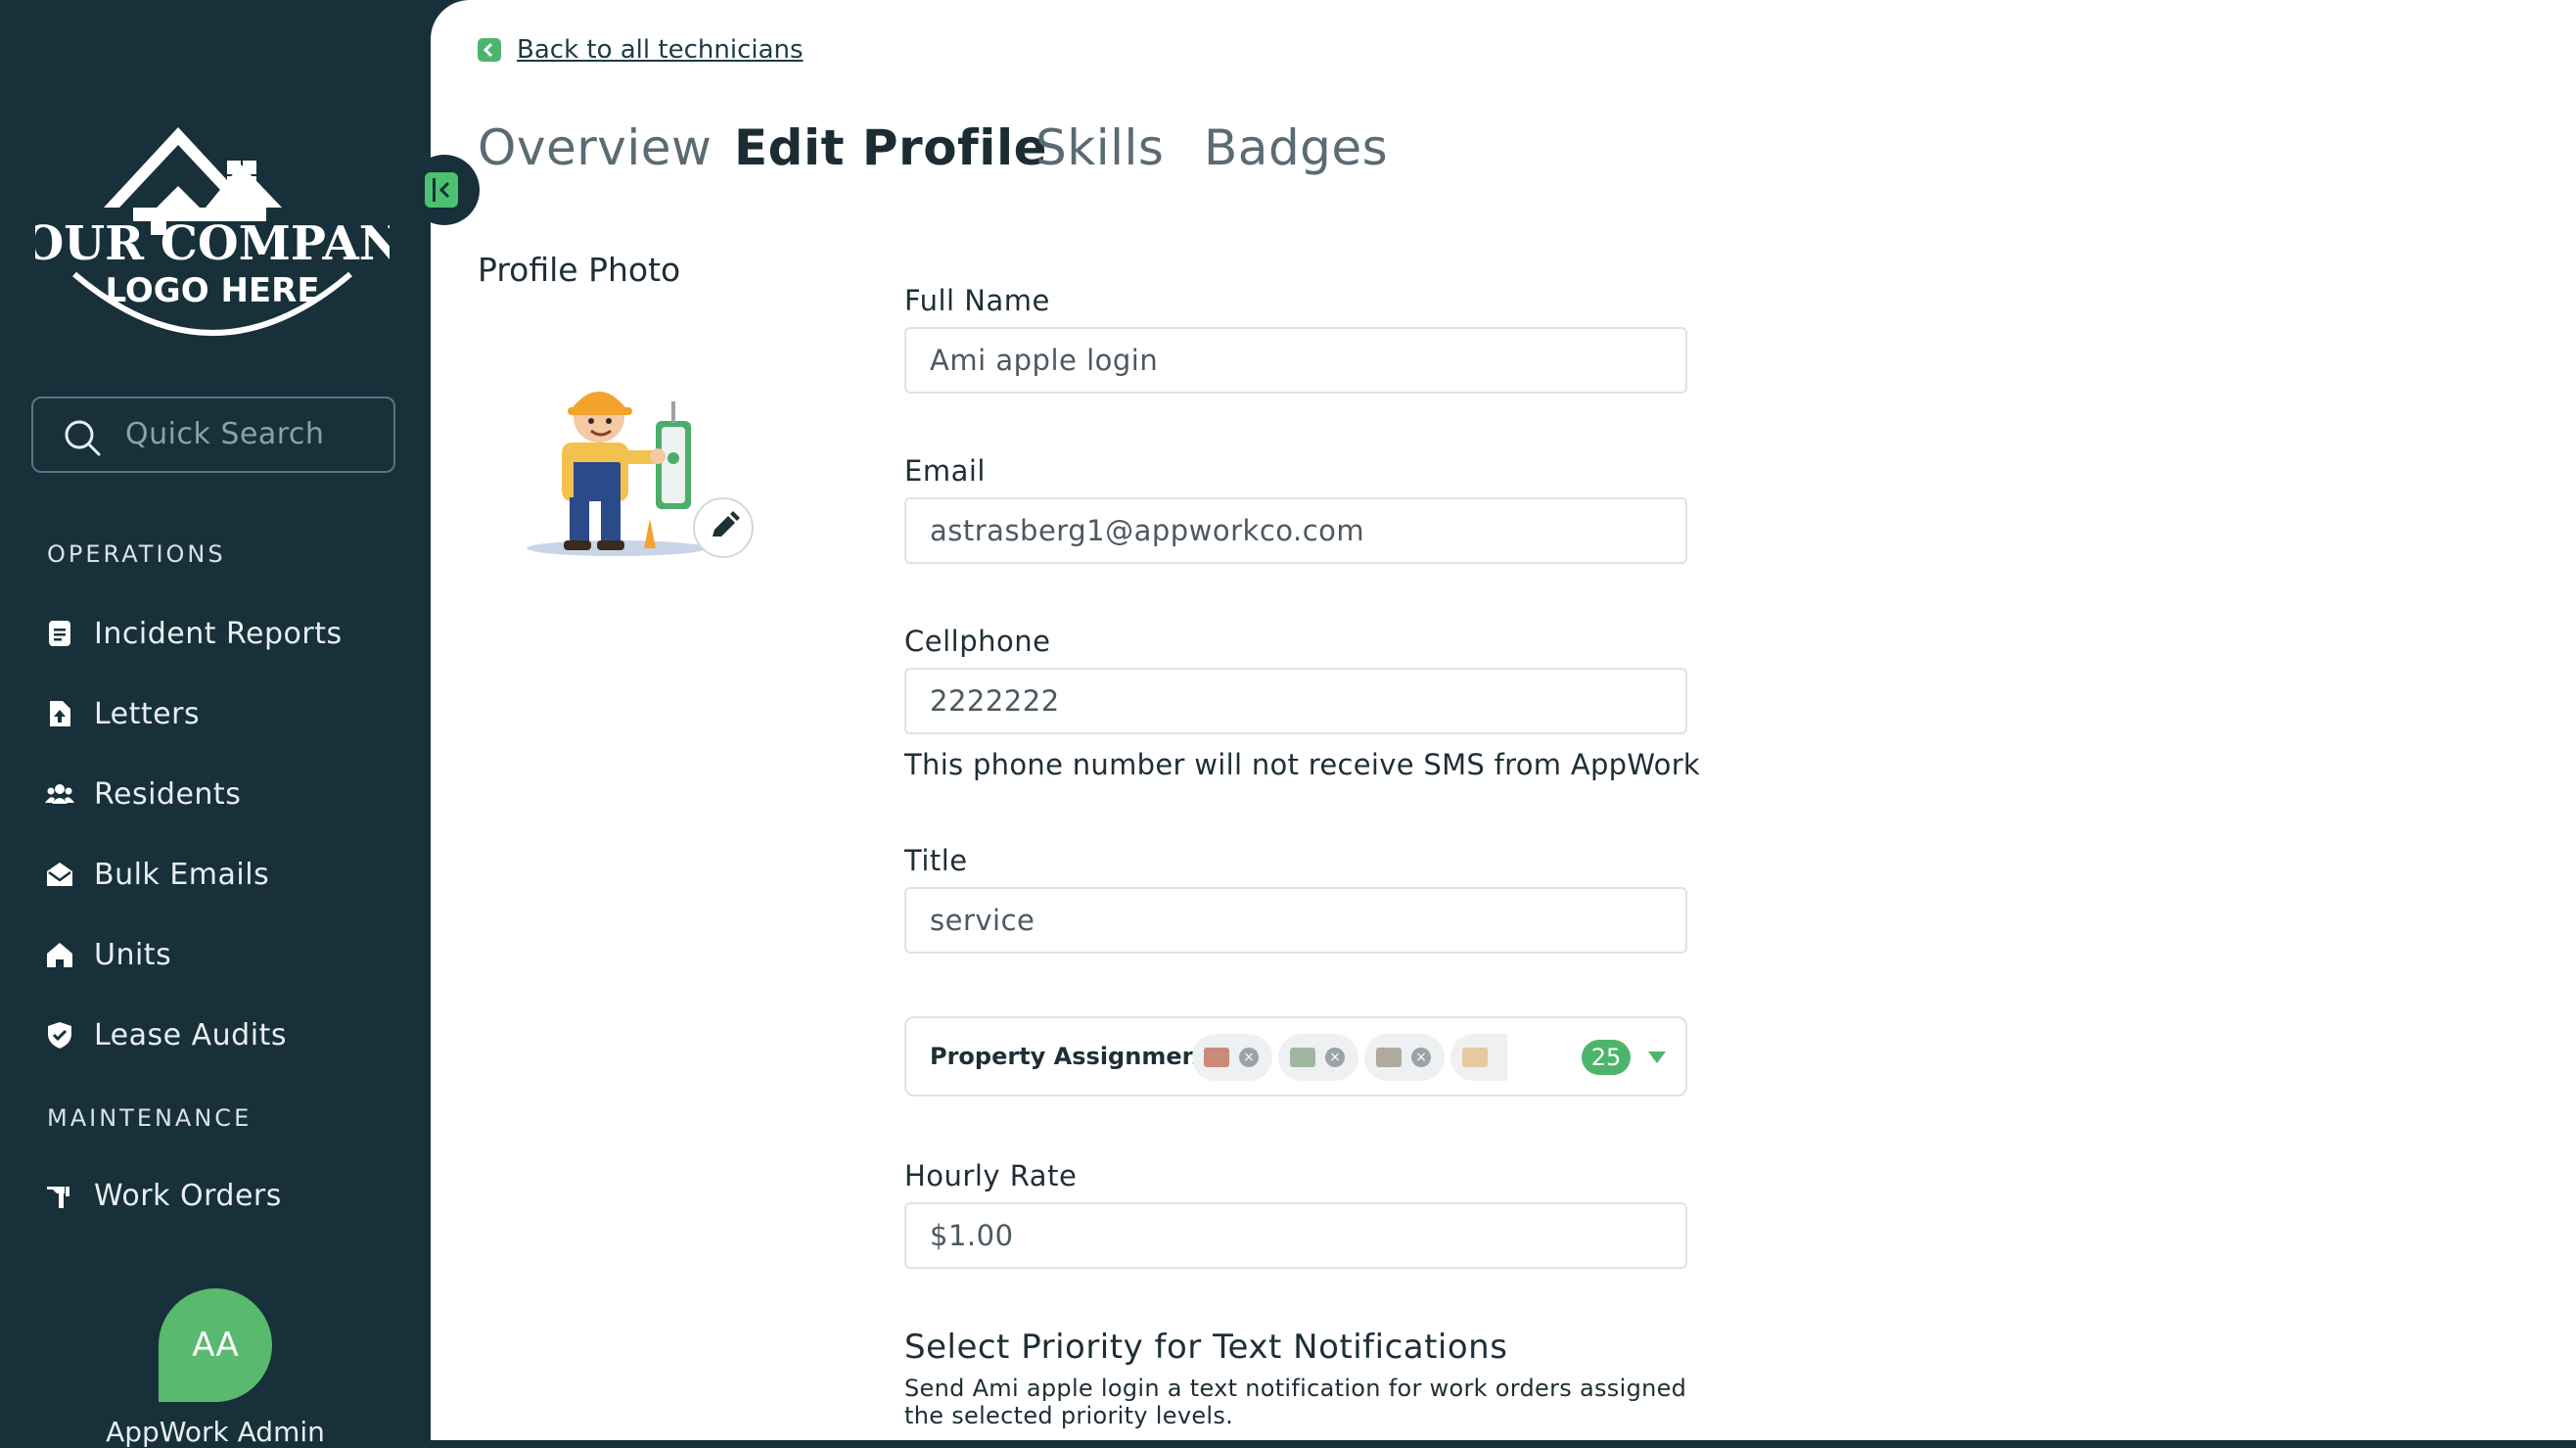 The width and height of the screenshot is (2576, 1448). What do you see at coordinates (978, 641) in the screenshot?
I see `cellphone-label: Cellphone` at bounding box center [978, 641].